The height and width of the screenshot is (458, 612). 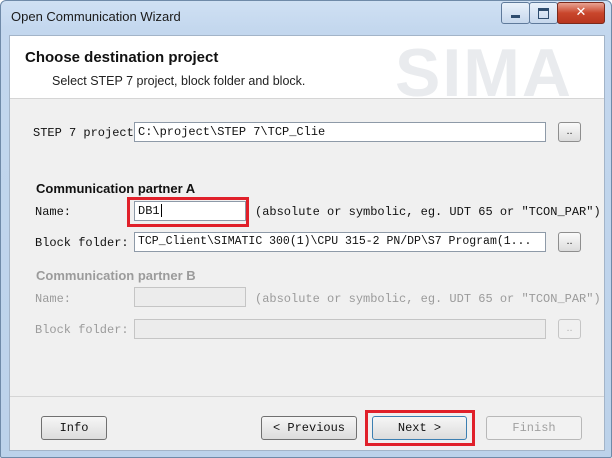 What do you see at coordinates (569, 132) in the screenshot?
I see `project-browse-button: ..` at bounding box center [569, 132].